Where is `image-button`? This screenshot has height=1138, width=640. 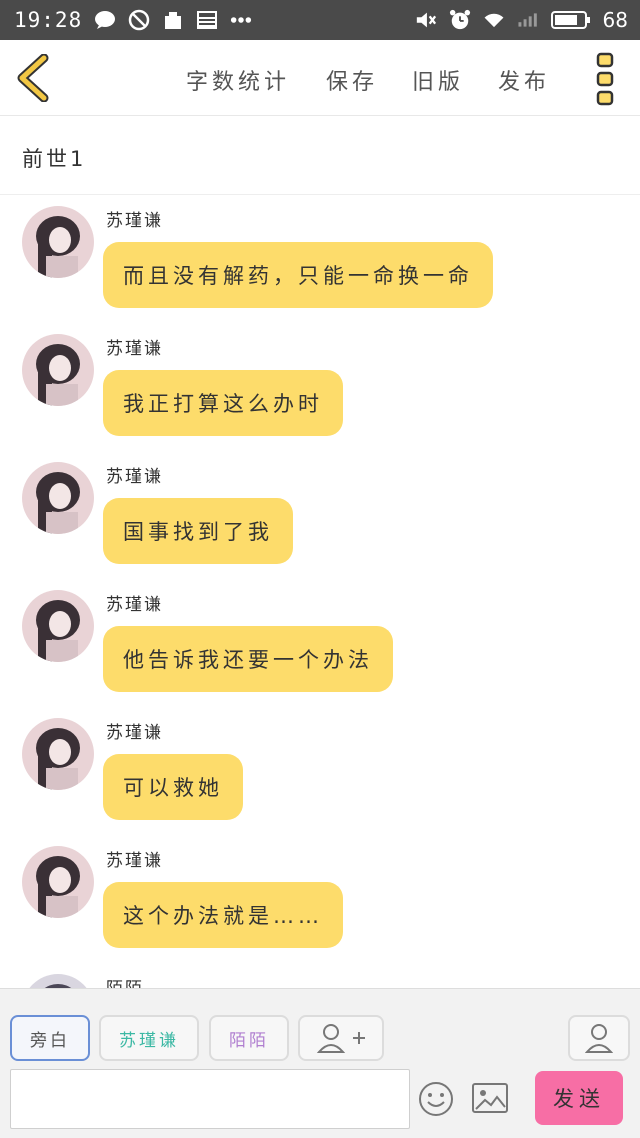 image-button is located at coordinates (490, 1098).